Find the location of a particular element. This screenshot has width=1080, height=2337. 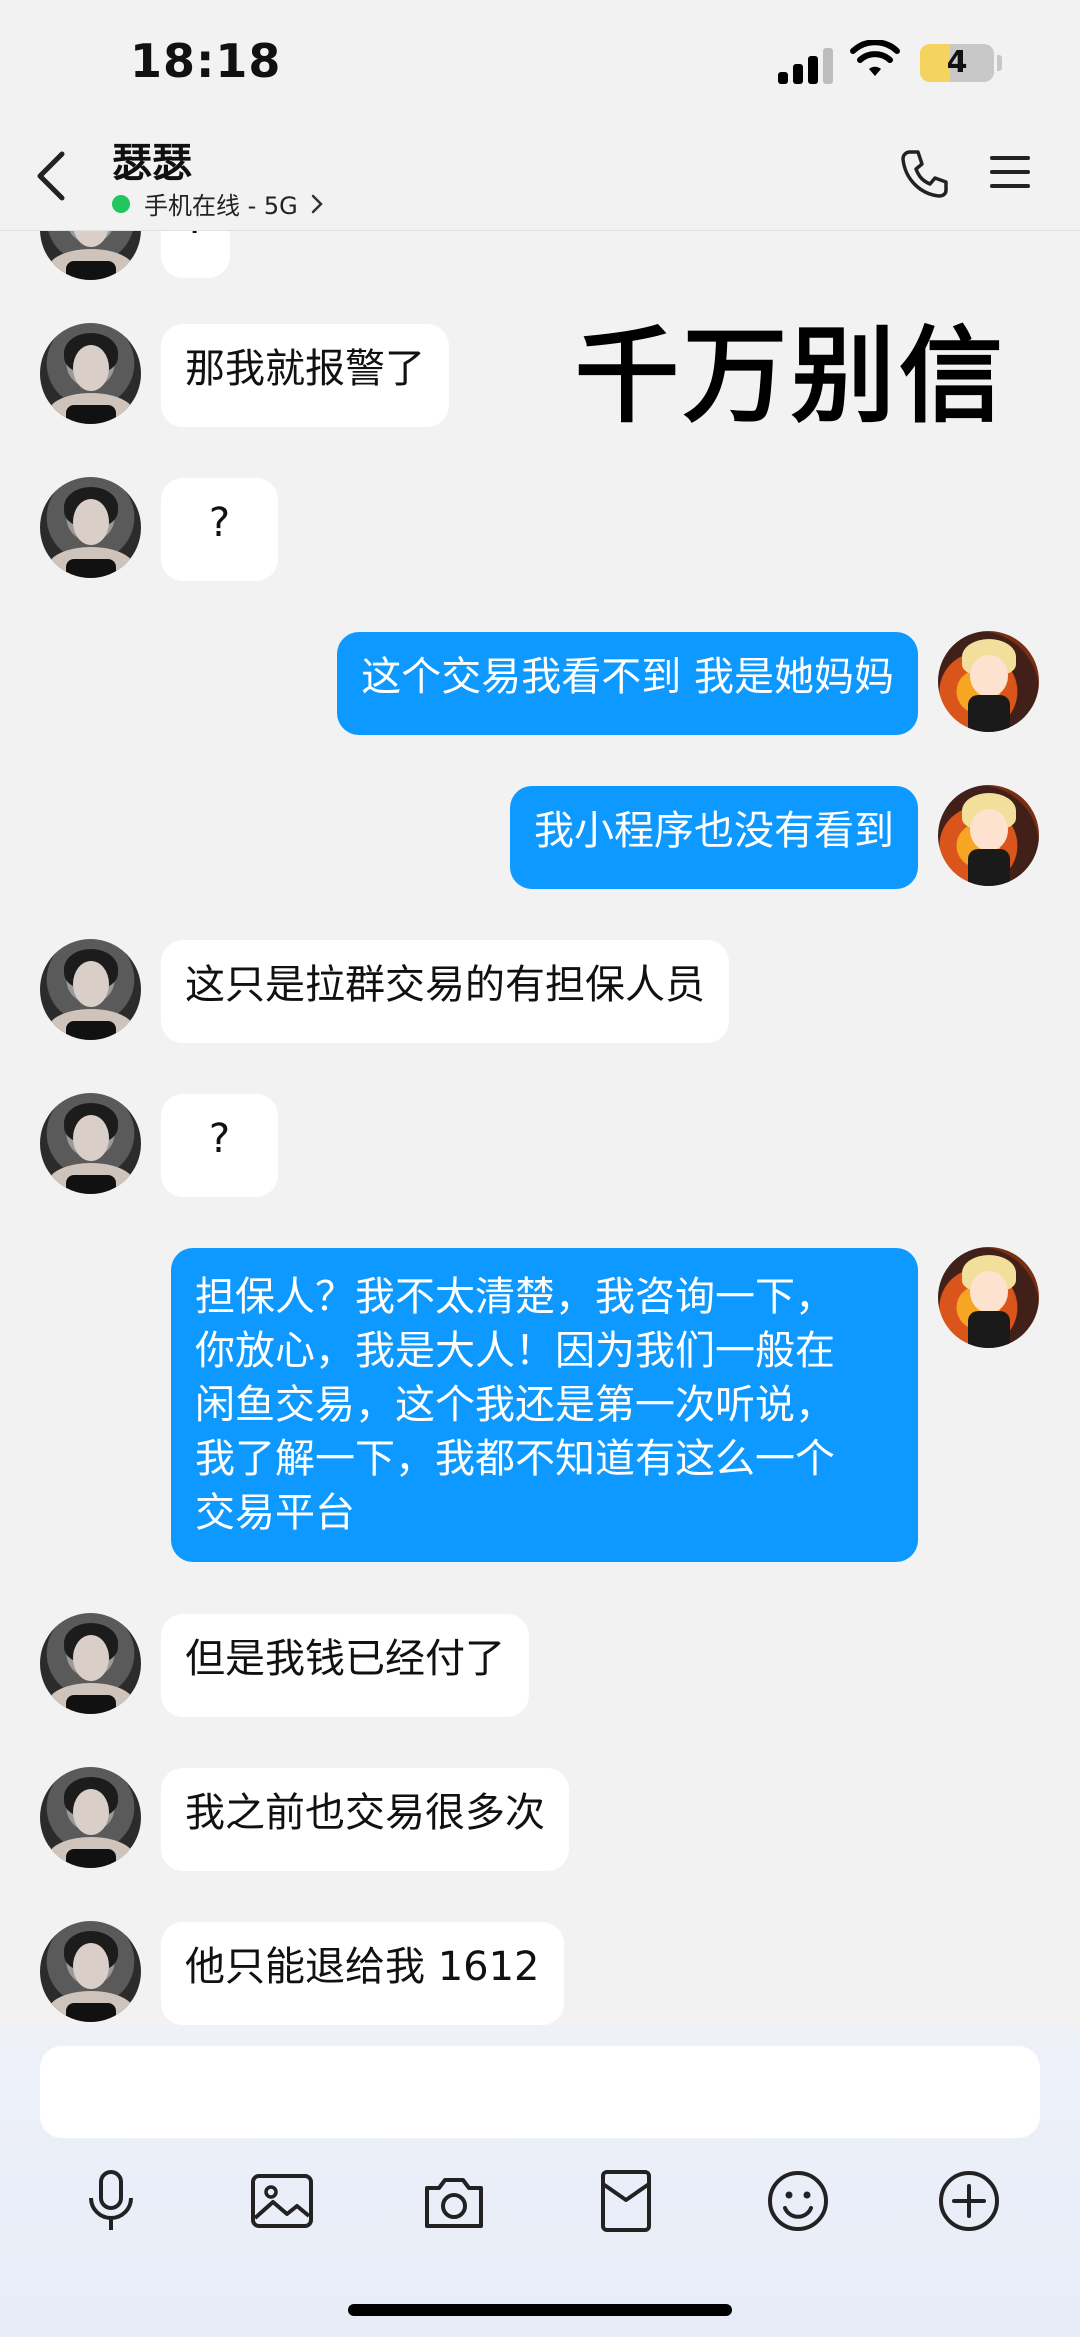

status-bar: 18:18 4 is located at coordinates (540, 65).